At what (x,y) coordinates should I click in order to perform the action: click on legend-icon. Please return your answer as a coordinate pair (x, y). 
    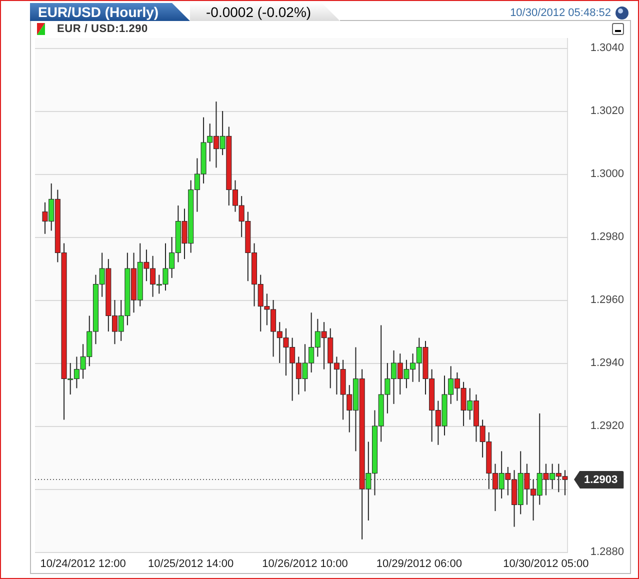
    Looking at the image, I should click on (41, 29).